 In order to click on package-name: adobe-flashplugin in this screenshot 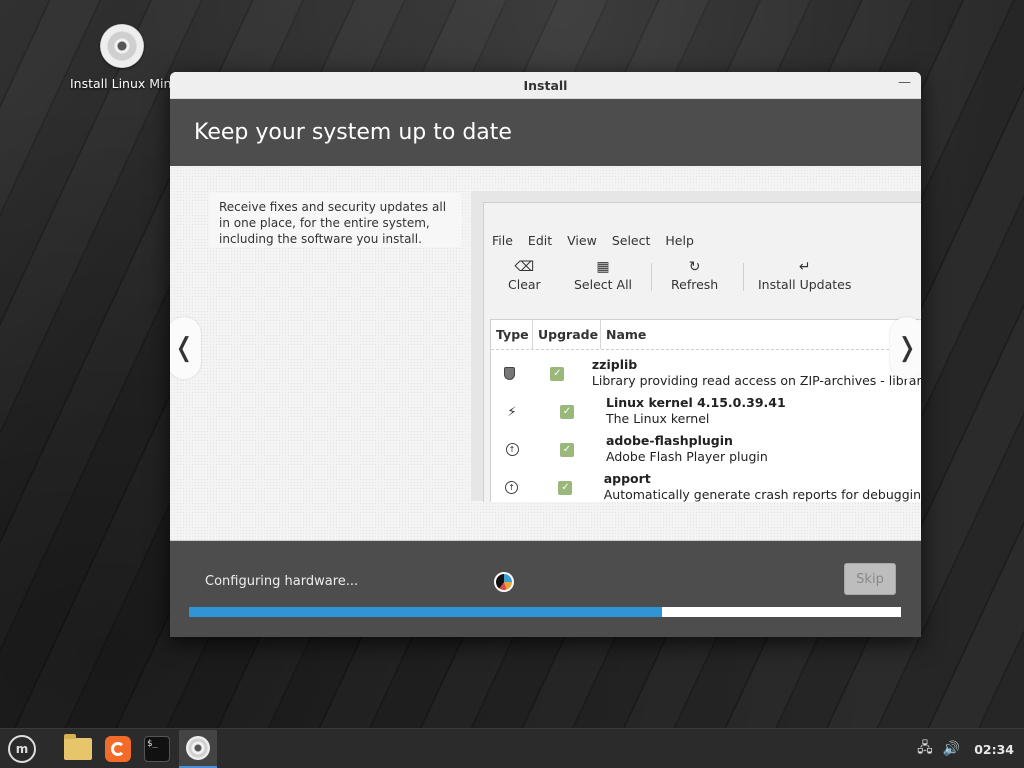, I will do `click(669, 440)`.